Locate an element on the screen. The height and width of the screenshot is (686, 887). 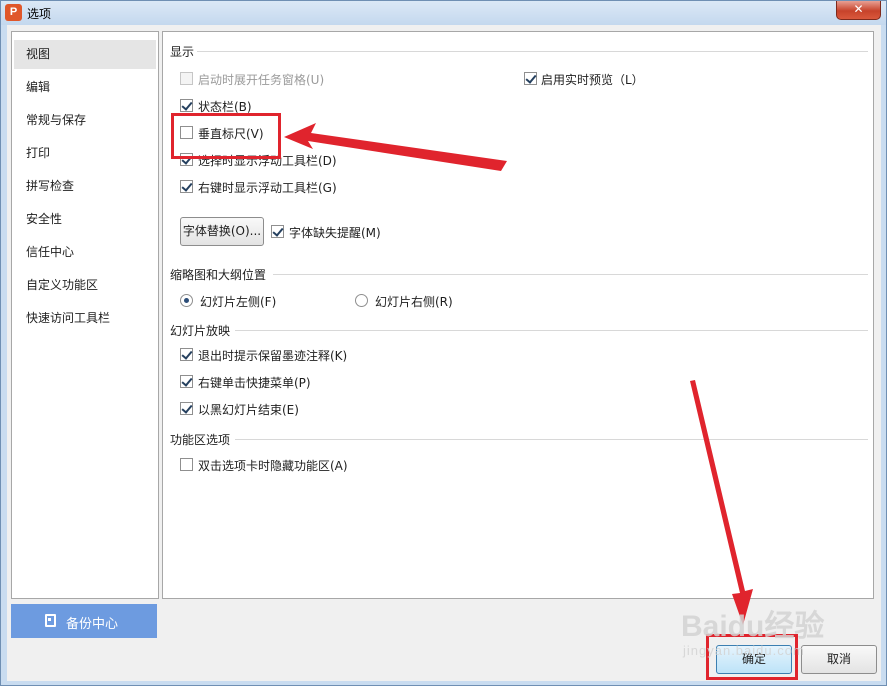
annotation-arrow-to-ok is located at coordinates (721, 502).